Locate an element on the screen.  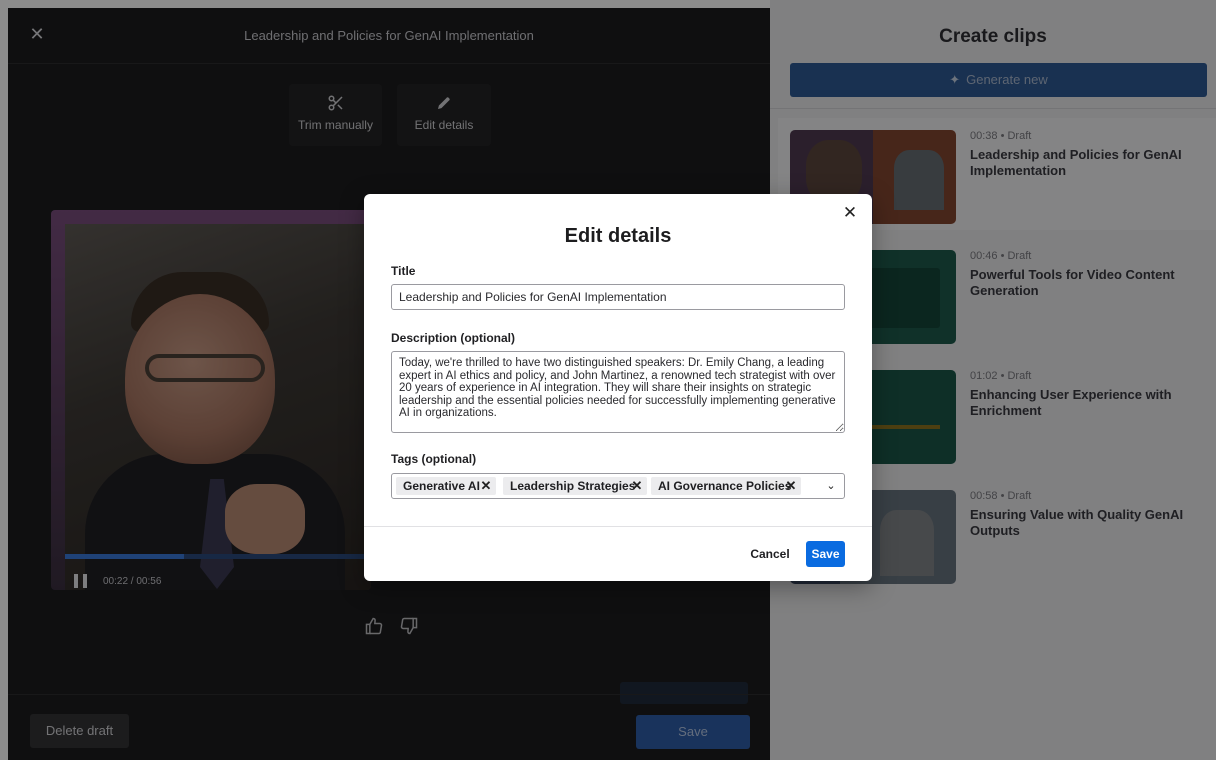
title-field-label: Title is located at coordinates (403, 271).